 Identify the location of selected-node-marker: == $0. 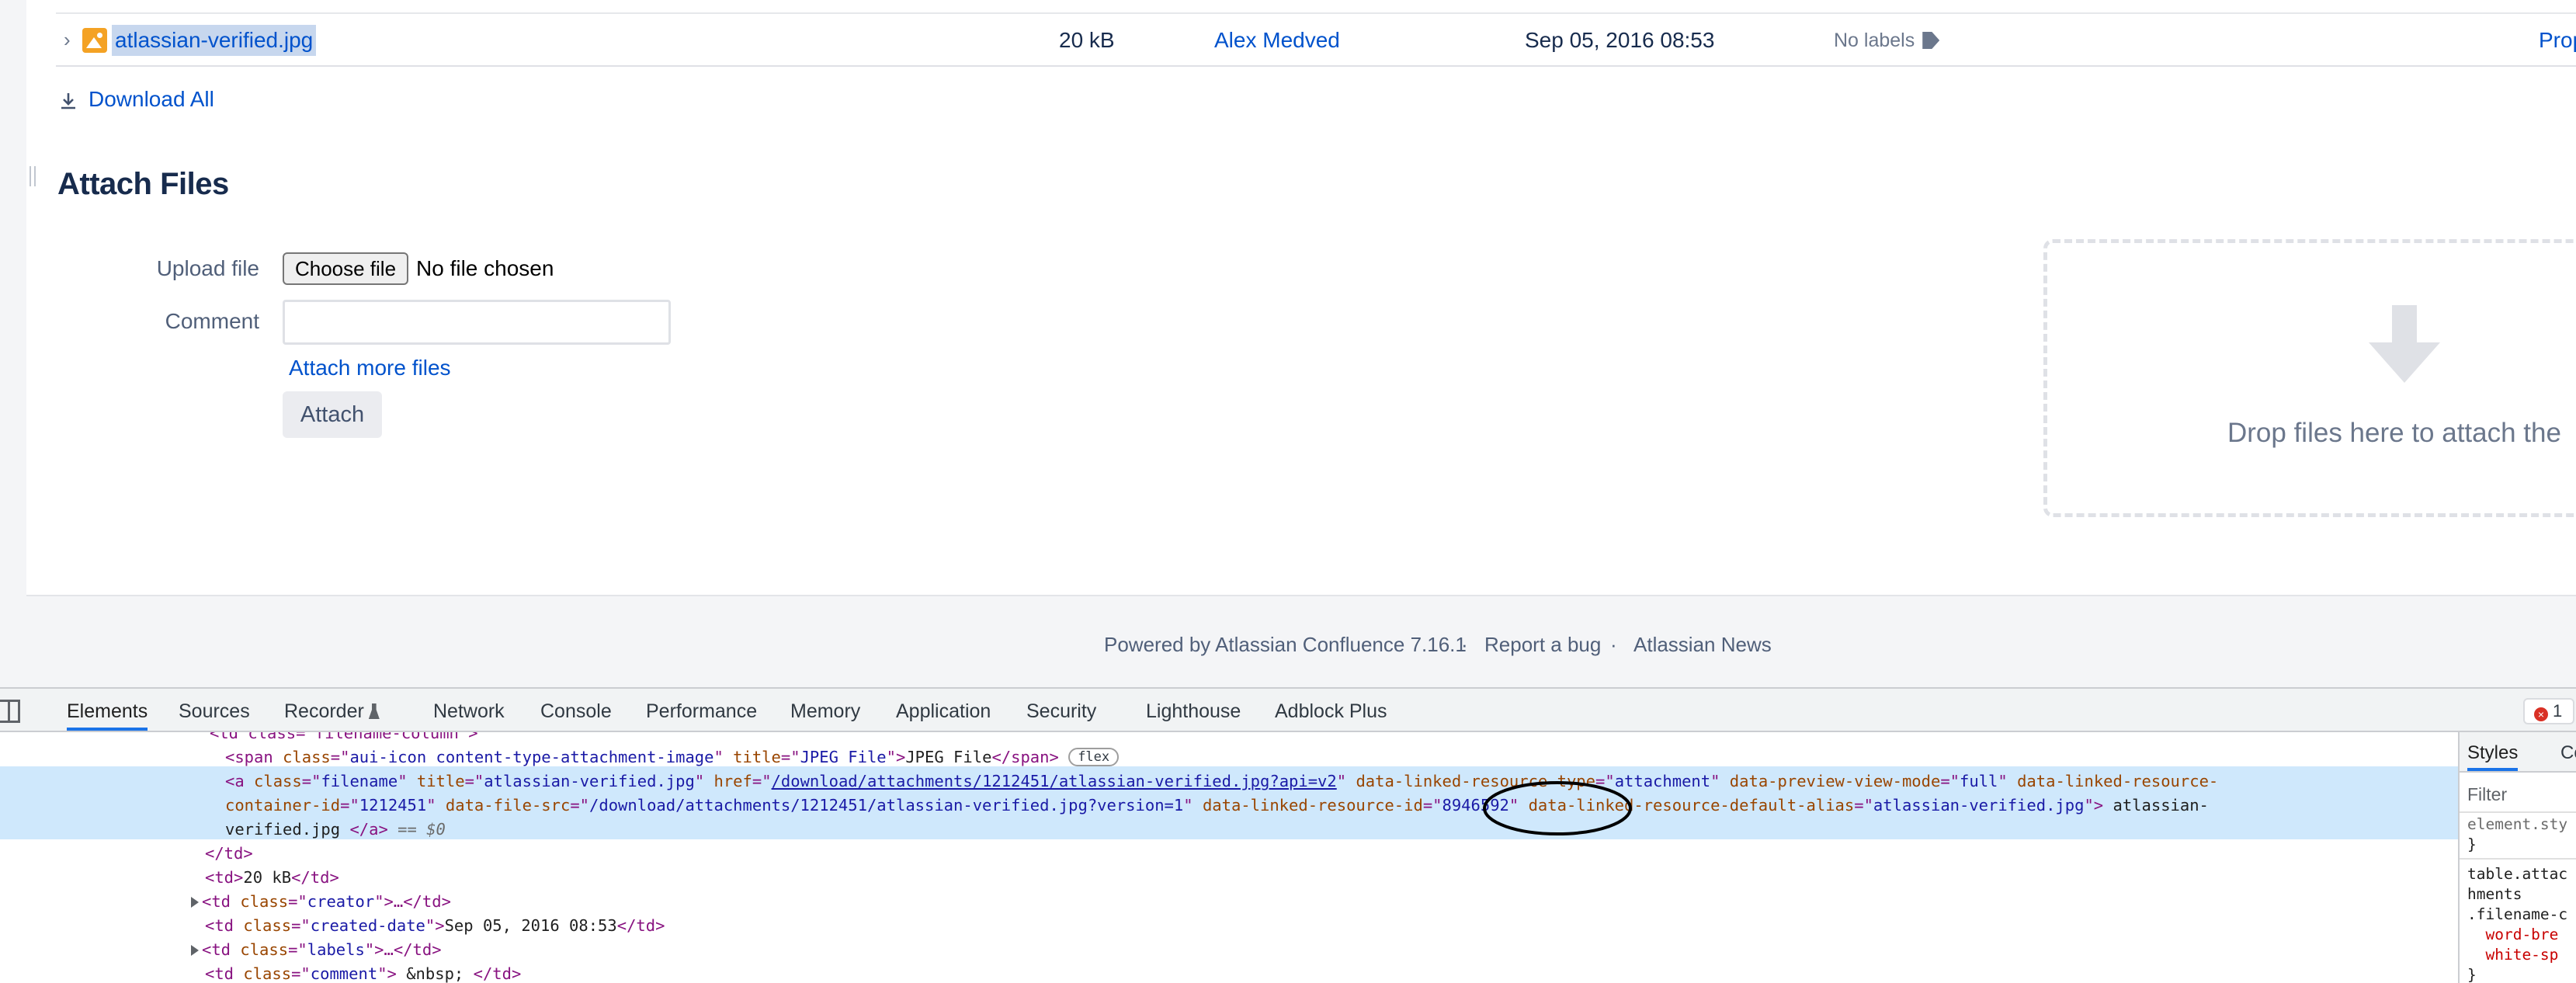
(422, 829).